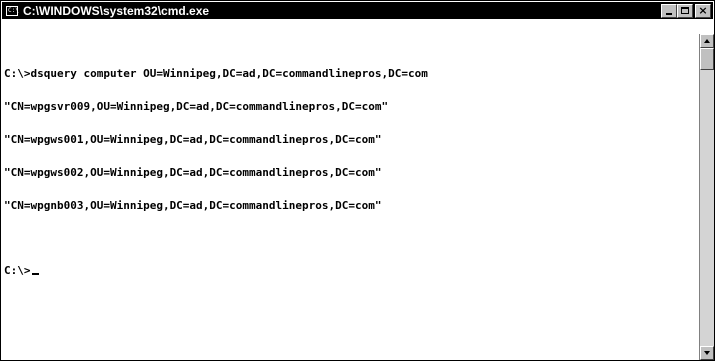 This screenshot has width=715, height=361. I want to click on scroll-down-button, so click(707, 353).